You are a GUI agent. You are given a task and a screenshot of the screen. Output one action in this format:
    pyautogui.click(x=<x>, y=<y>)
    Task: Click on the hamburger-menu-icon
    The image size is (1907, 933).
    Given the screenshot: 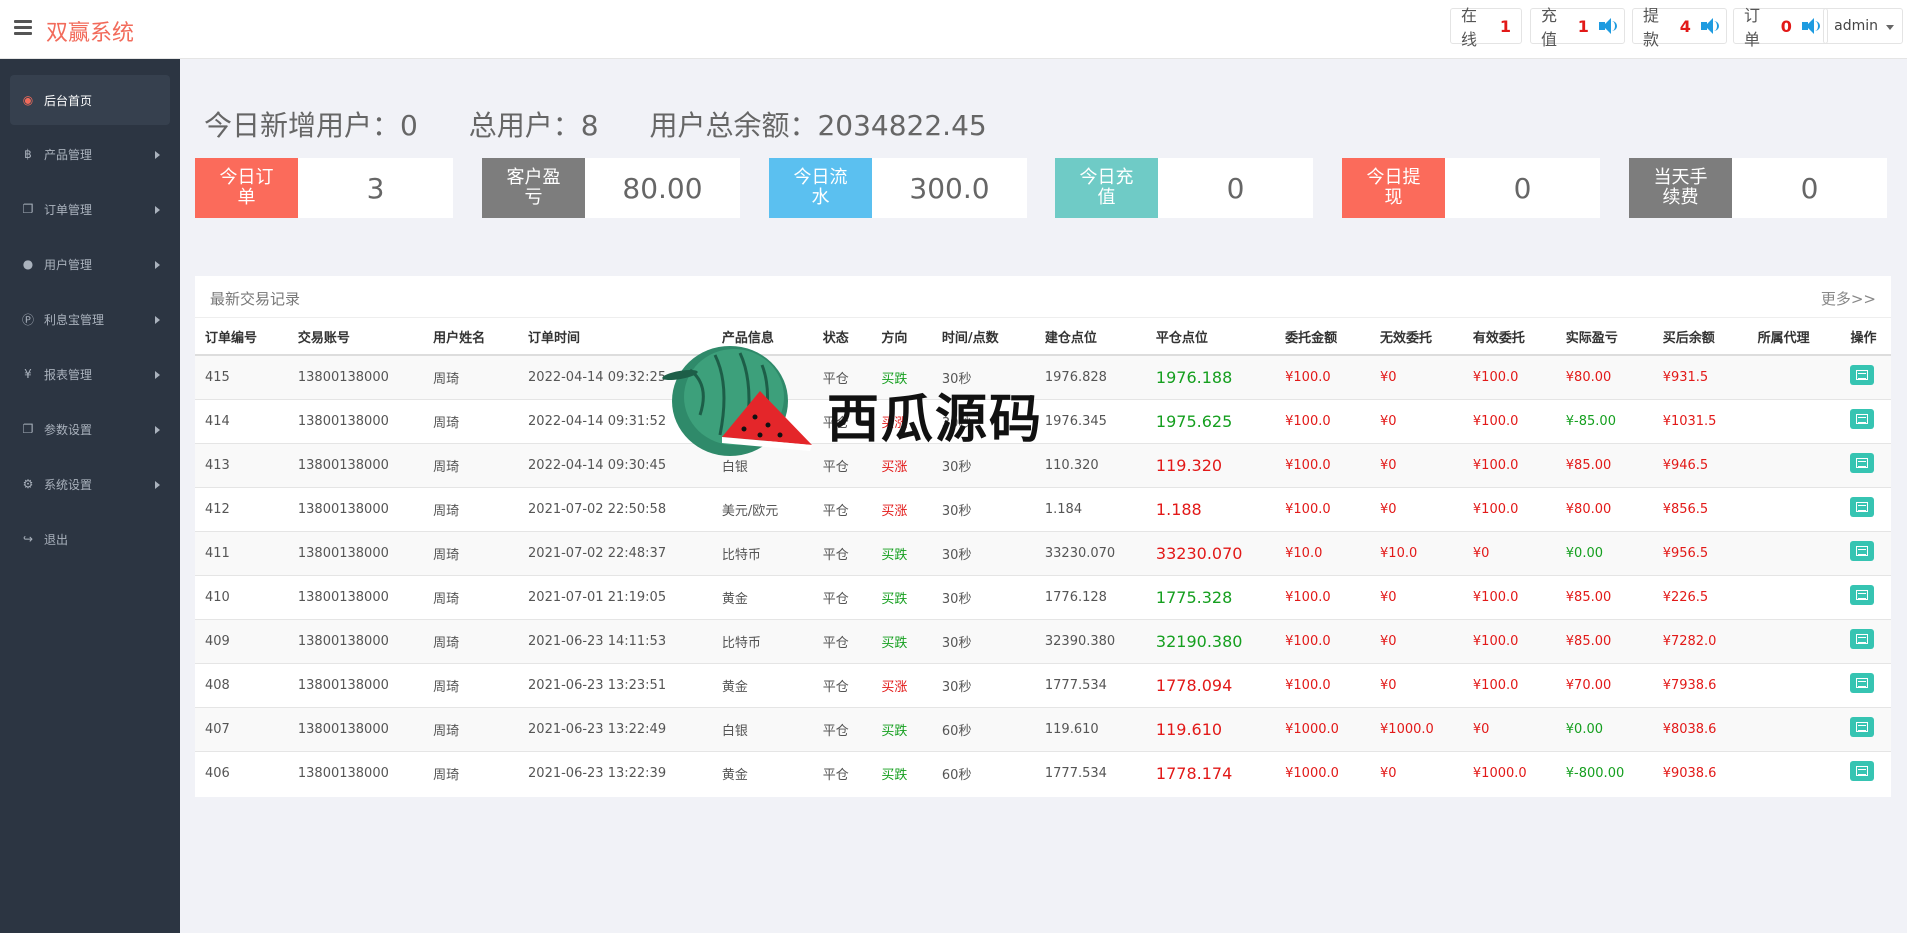 What is the action you would take?
    pyautogui.click(x=23, y=28)
    